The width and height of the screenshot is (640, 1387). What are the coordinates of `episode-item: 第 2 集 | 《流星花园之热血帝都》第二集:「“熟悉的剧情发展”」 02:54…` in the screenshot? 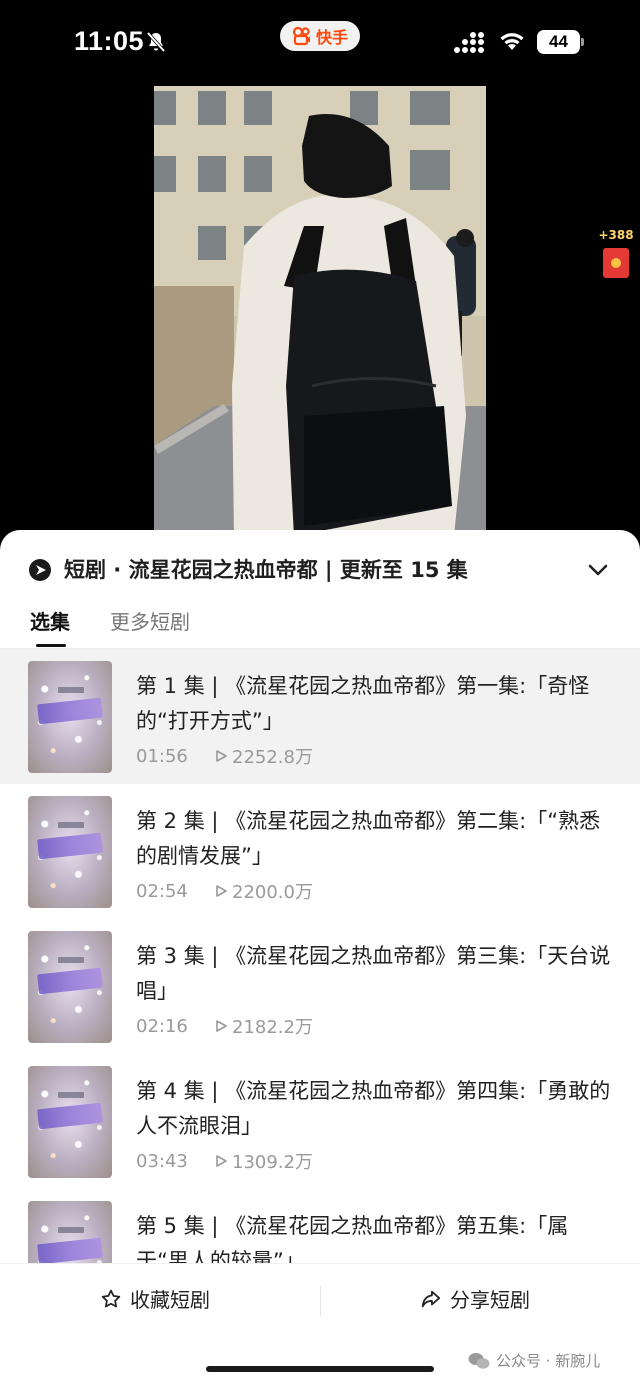 It's located at (320, 851).